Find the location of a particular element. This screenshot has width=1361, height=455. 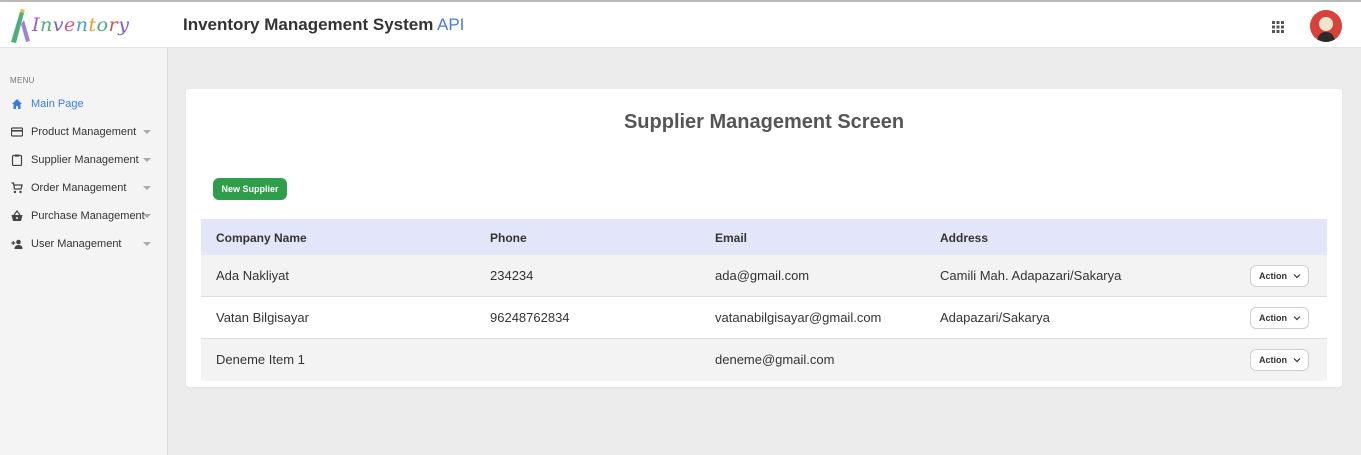

table-row: Deneme Item 1 deneme@gmail.com Action is located at coordinates (764, 360).